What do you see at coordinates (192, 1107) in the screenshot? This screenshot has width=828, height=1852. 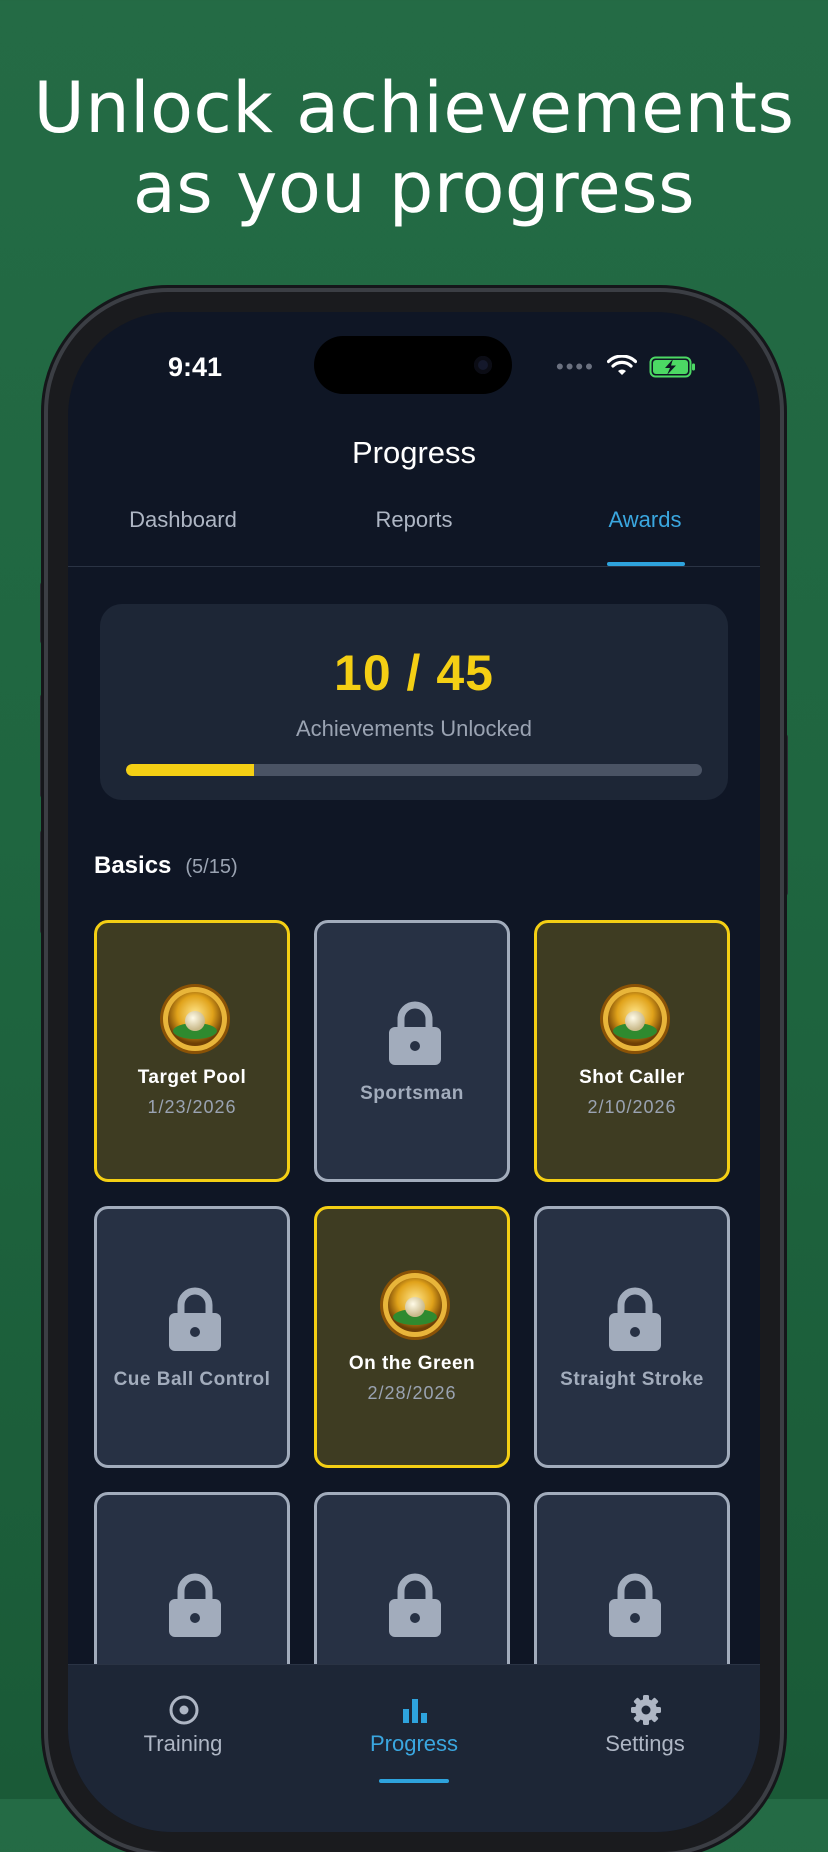 I see `achievement-date: 1/23/2026` at bounding box center [192, 1107].